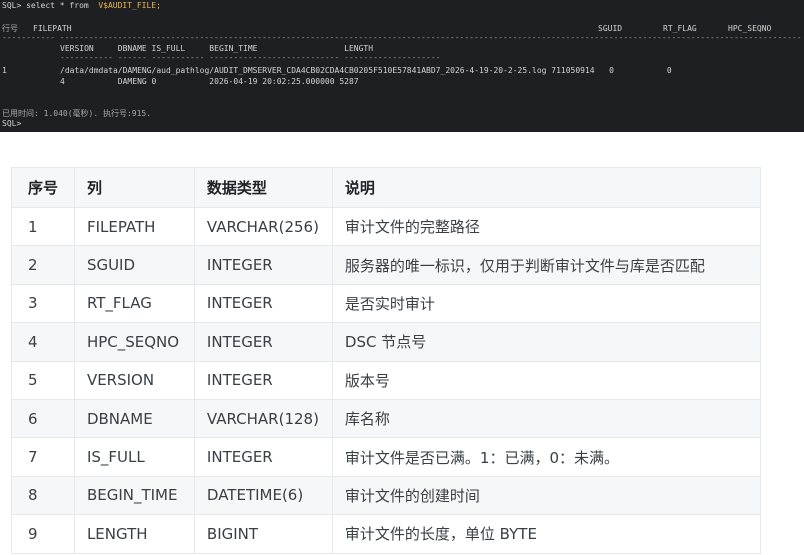 Image resolution: width=804 pixels, height=555 pixels. Describe the element at coordinates (263, 496) in the screenshot. I see `cell-datatype: DATETIME(6)` at that location.